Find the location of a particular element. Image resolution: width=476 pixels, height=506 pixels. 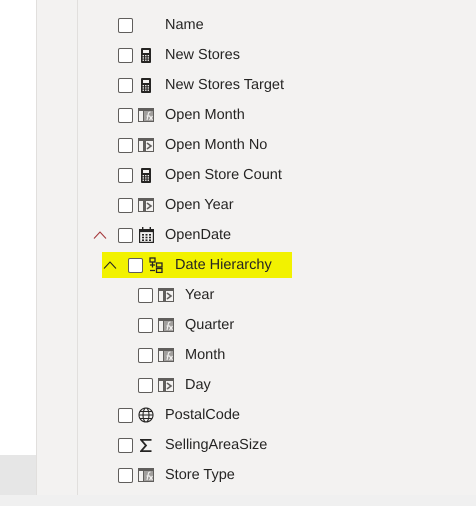

globe-icon is located at coordinates (146, 415).